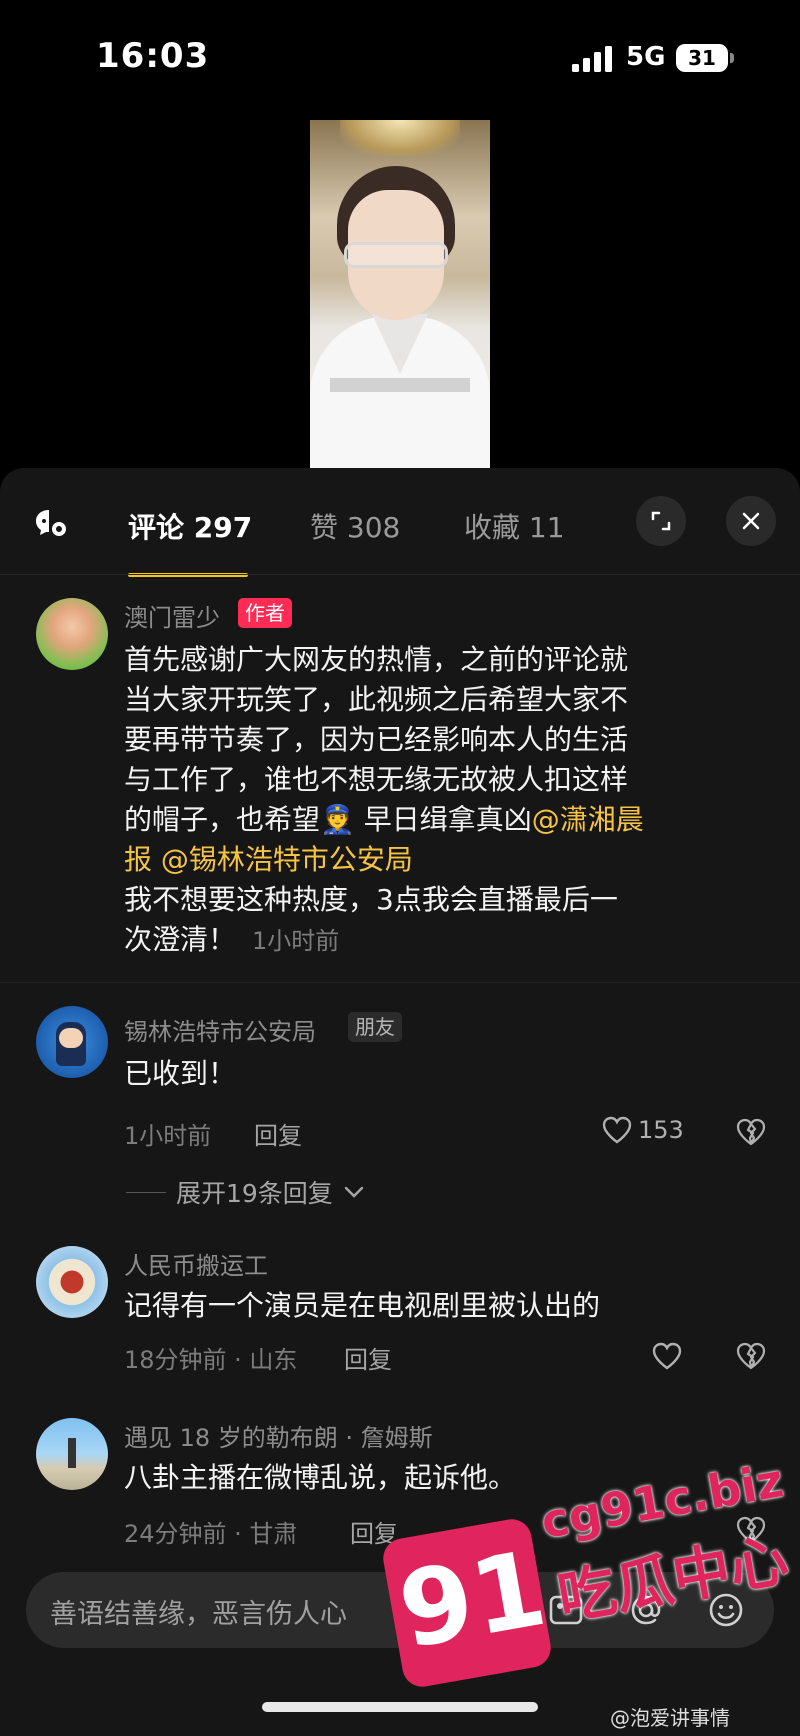  What do you see at coordinates (661, 1130) in the screenshot?
I see `like-count: 153` at bounding box center [661, 1130].